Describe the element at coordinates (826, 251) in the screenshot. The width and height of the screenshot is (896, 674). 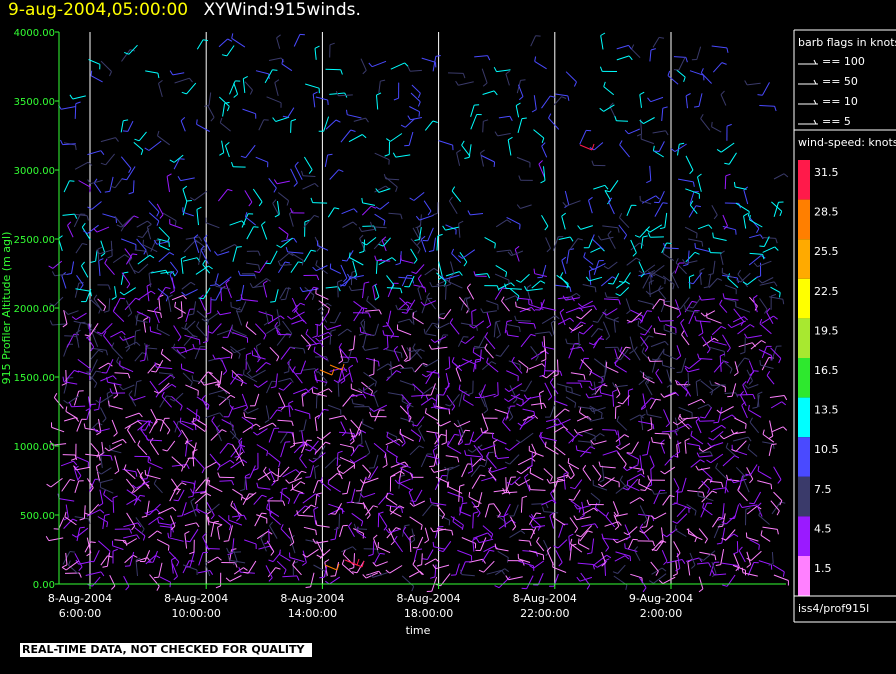
I see `colorbar-label: 25.5` at that location.